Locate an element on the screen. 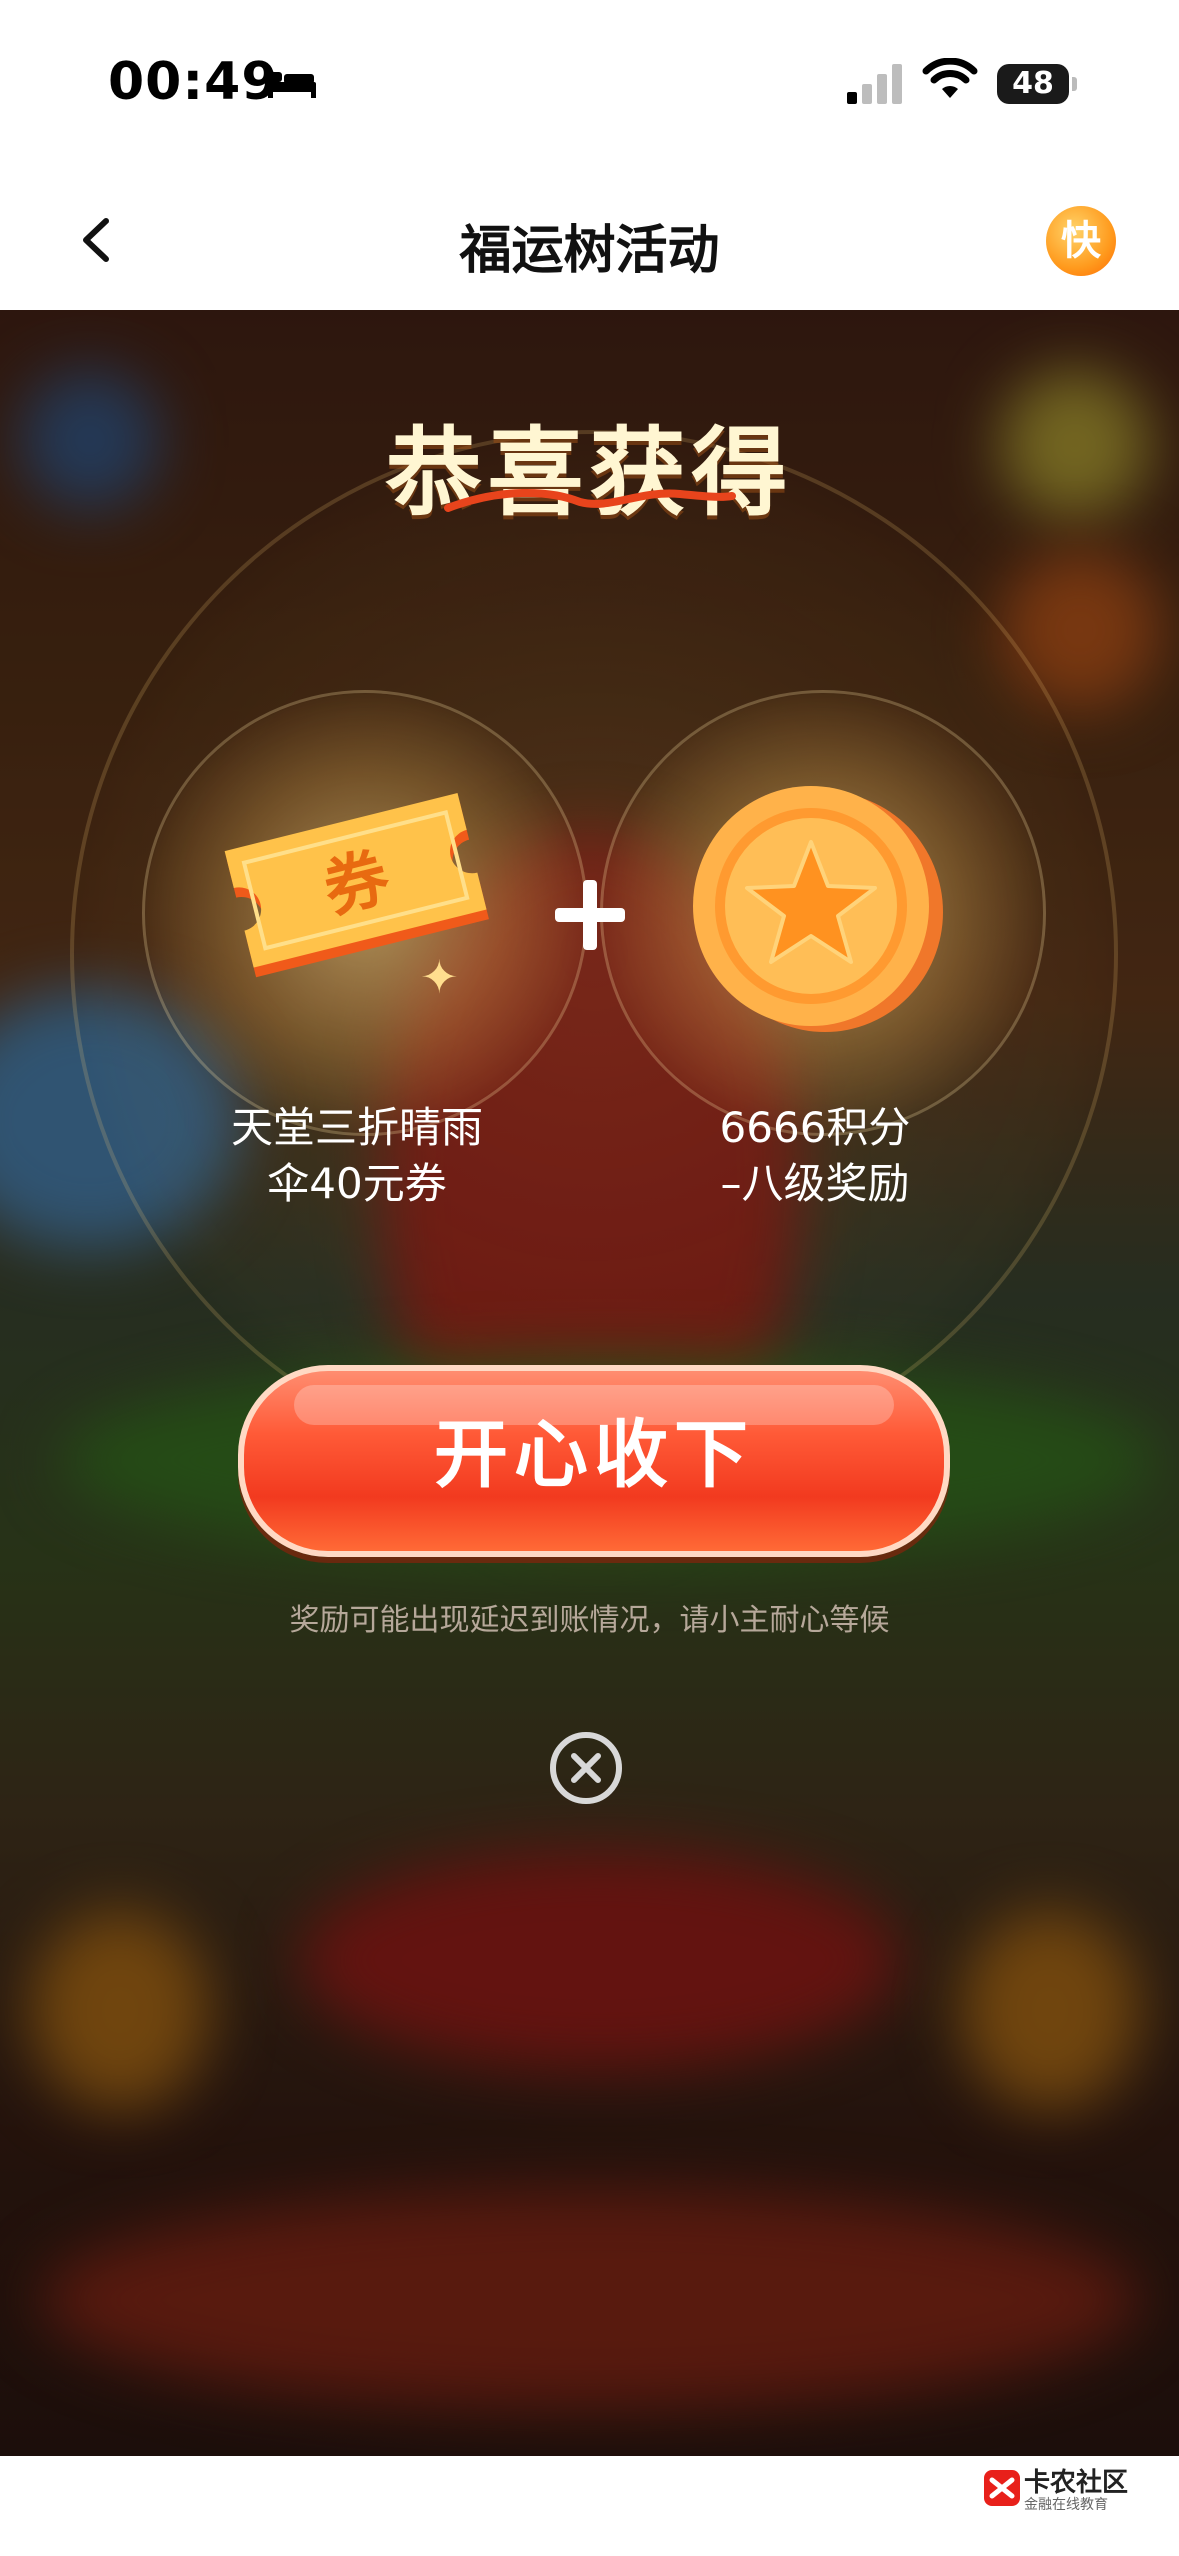  prize-coupon-line1: 天堂三折晴雨 is located at coordinates (356, 1127).